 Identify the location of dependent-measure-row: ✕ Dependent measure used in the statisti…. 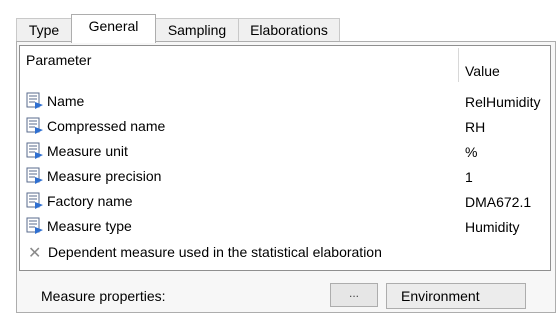
(285, 253).